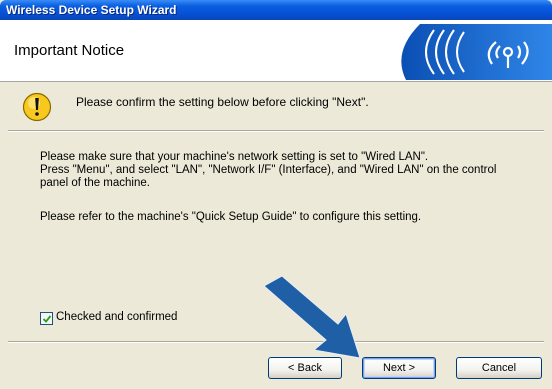  I want to click on window-title: Wireless Device Setup Wizard, so click(91, 10).